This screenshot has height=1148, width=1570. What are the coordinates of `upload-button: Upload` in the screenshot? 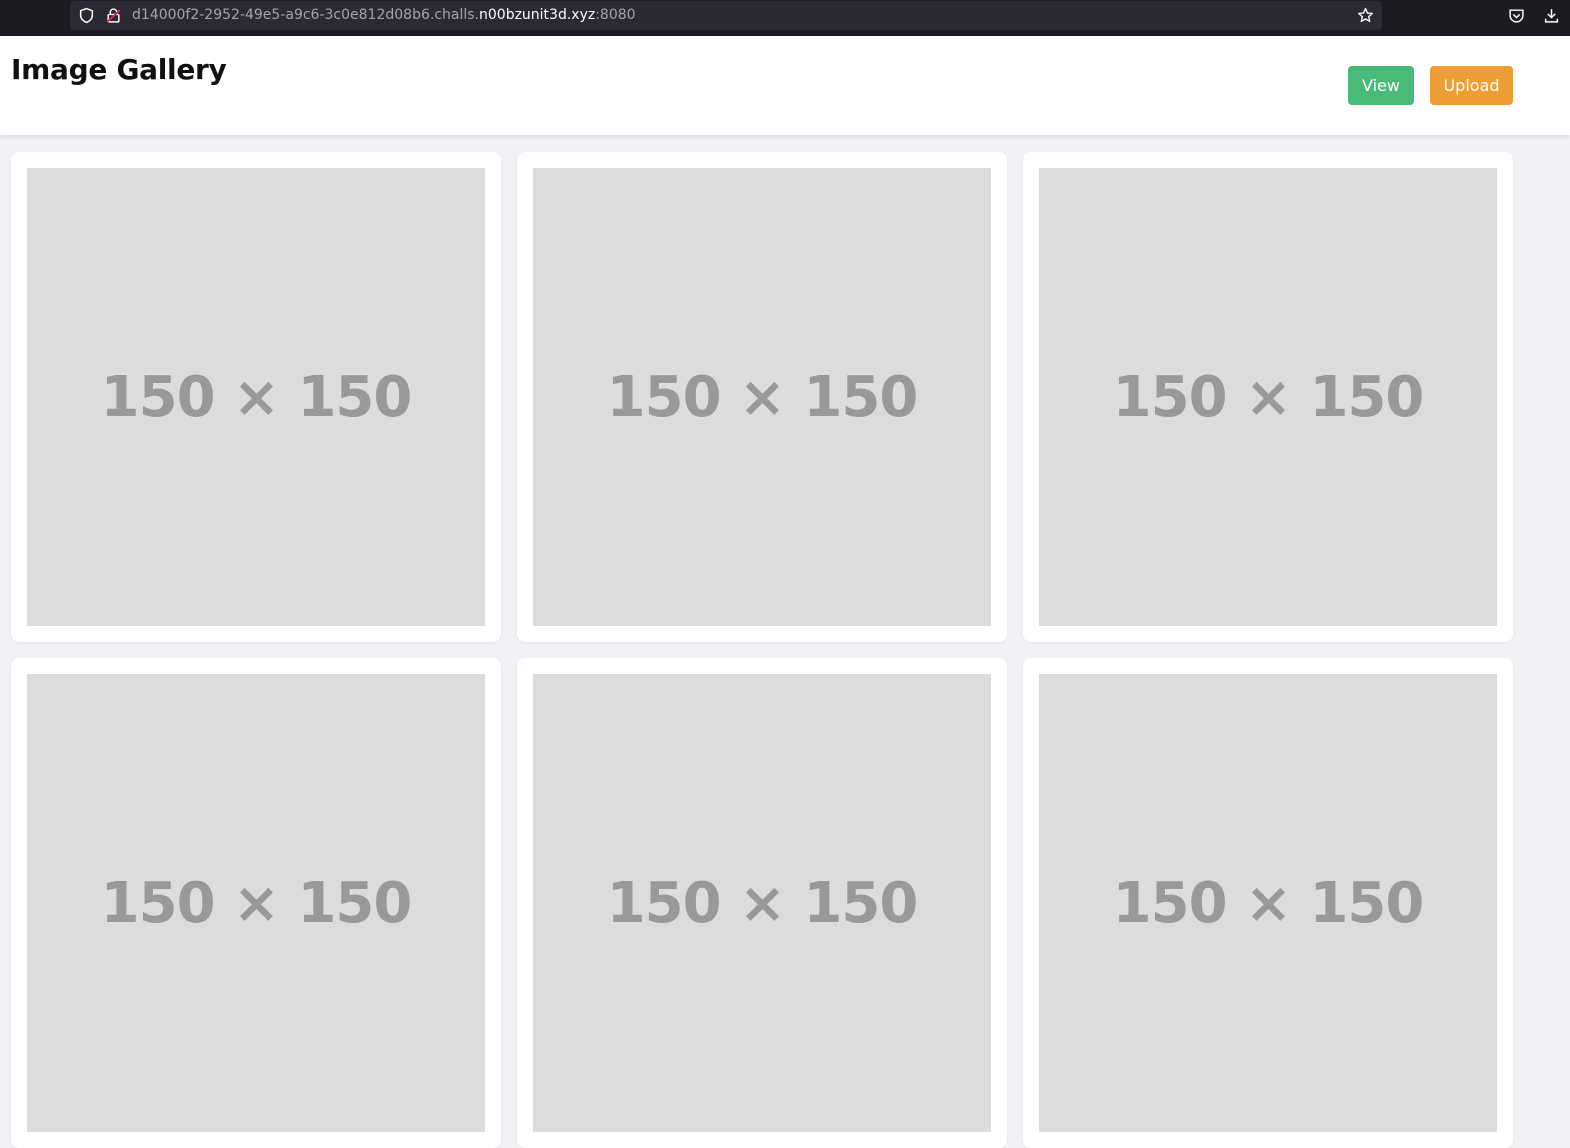 It's located at (1471, 85).